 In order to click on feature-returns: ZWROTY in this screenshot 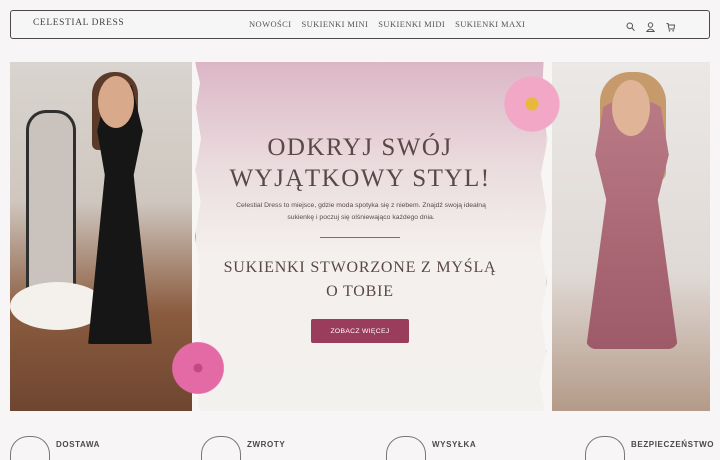, I will do `click(243, 446)`.